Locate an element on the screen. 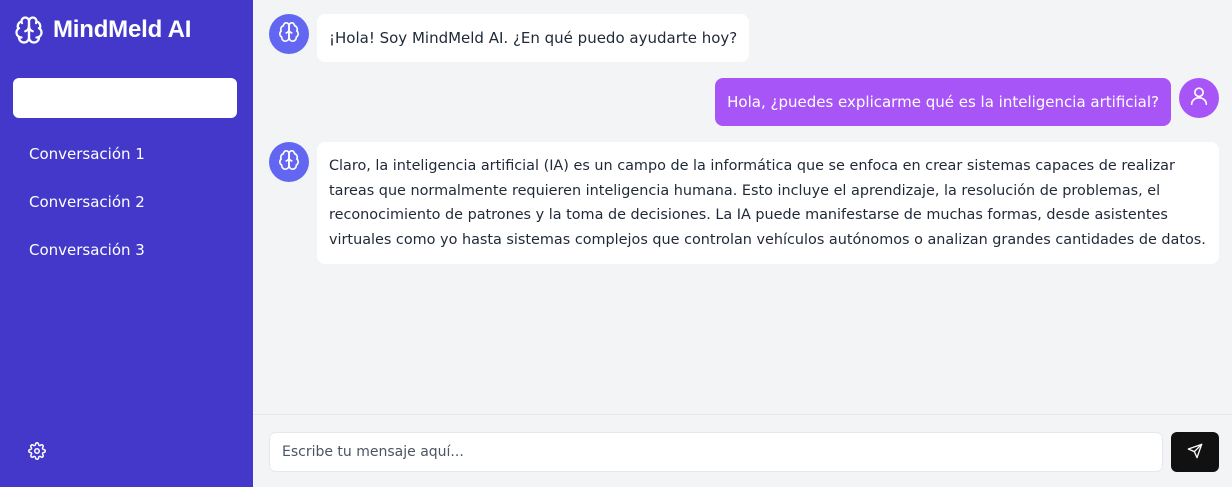  composer is located at coordinates (742, 450).